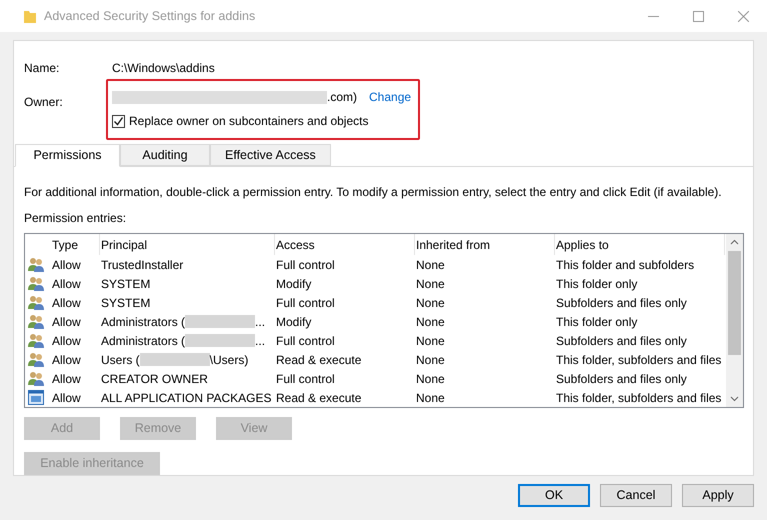 Image resolution: width=767 pixels, height=520 pixels. I want to click on column-header: Applies to, so click(640, 244).